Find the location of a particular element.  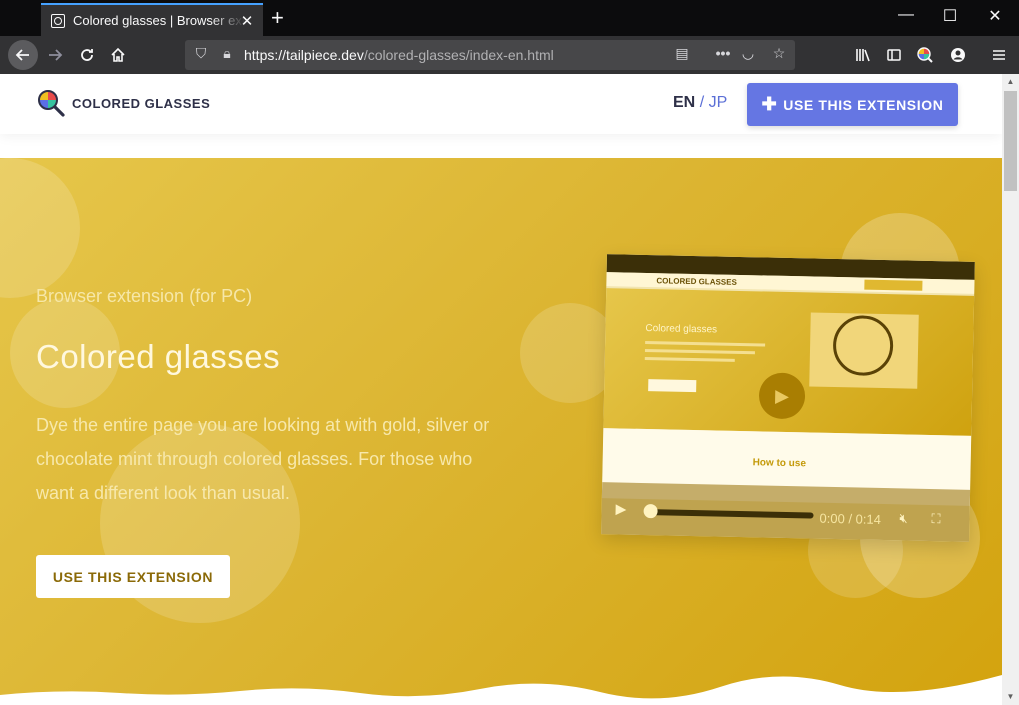

colored-glasses-icon is located at coordinates (925, 55).